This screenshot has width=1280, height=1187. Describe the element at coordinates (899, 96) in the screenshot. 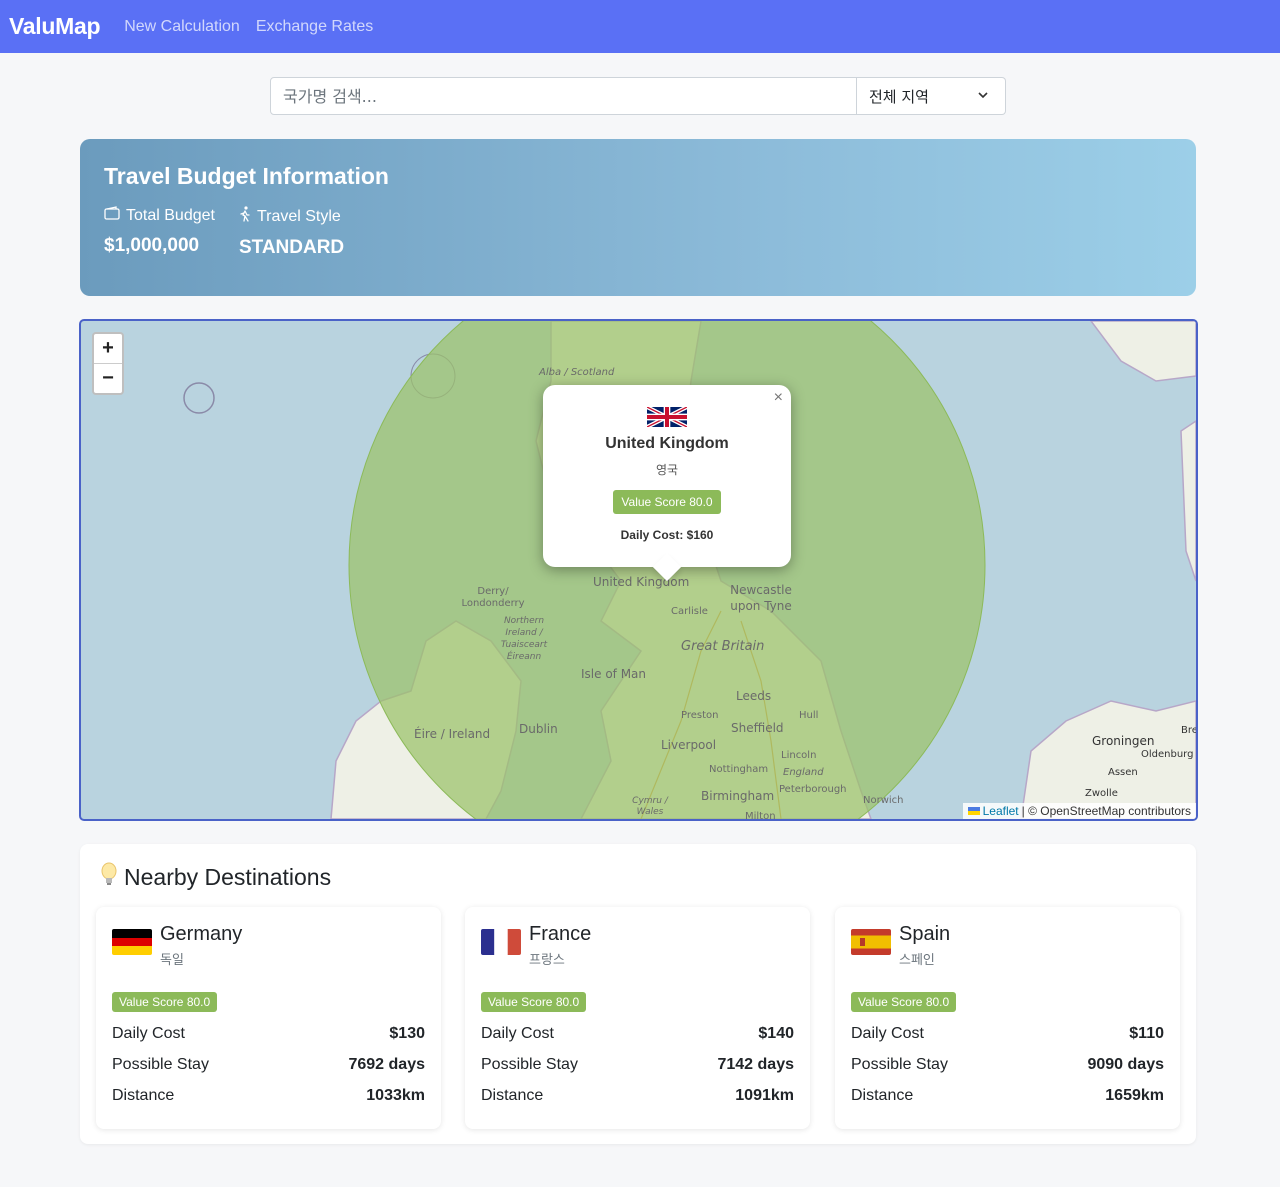

I see `region-select-value: 전체 지역` at that location.